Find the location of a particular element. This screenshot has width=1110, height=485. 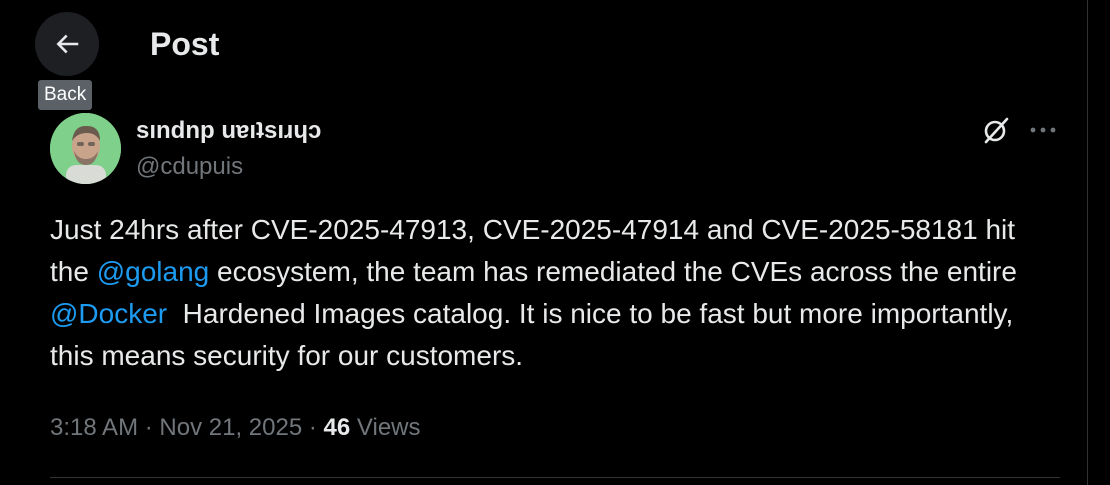

mention-link-golang: @golang is located at coordinates (153, 271).